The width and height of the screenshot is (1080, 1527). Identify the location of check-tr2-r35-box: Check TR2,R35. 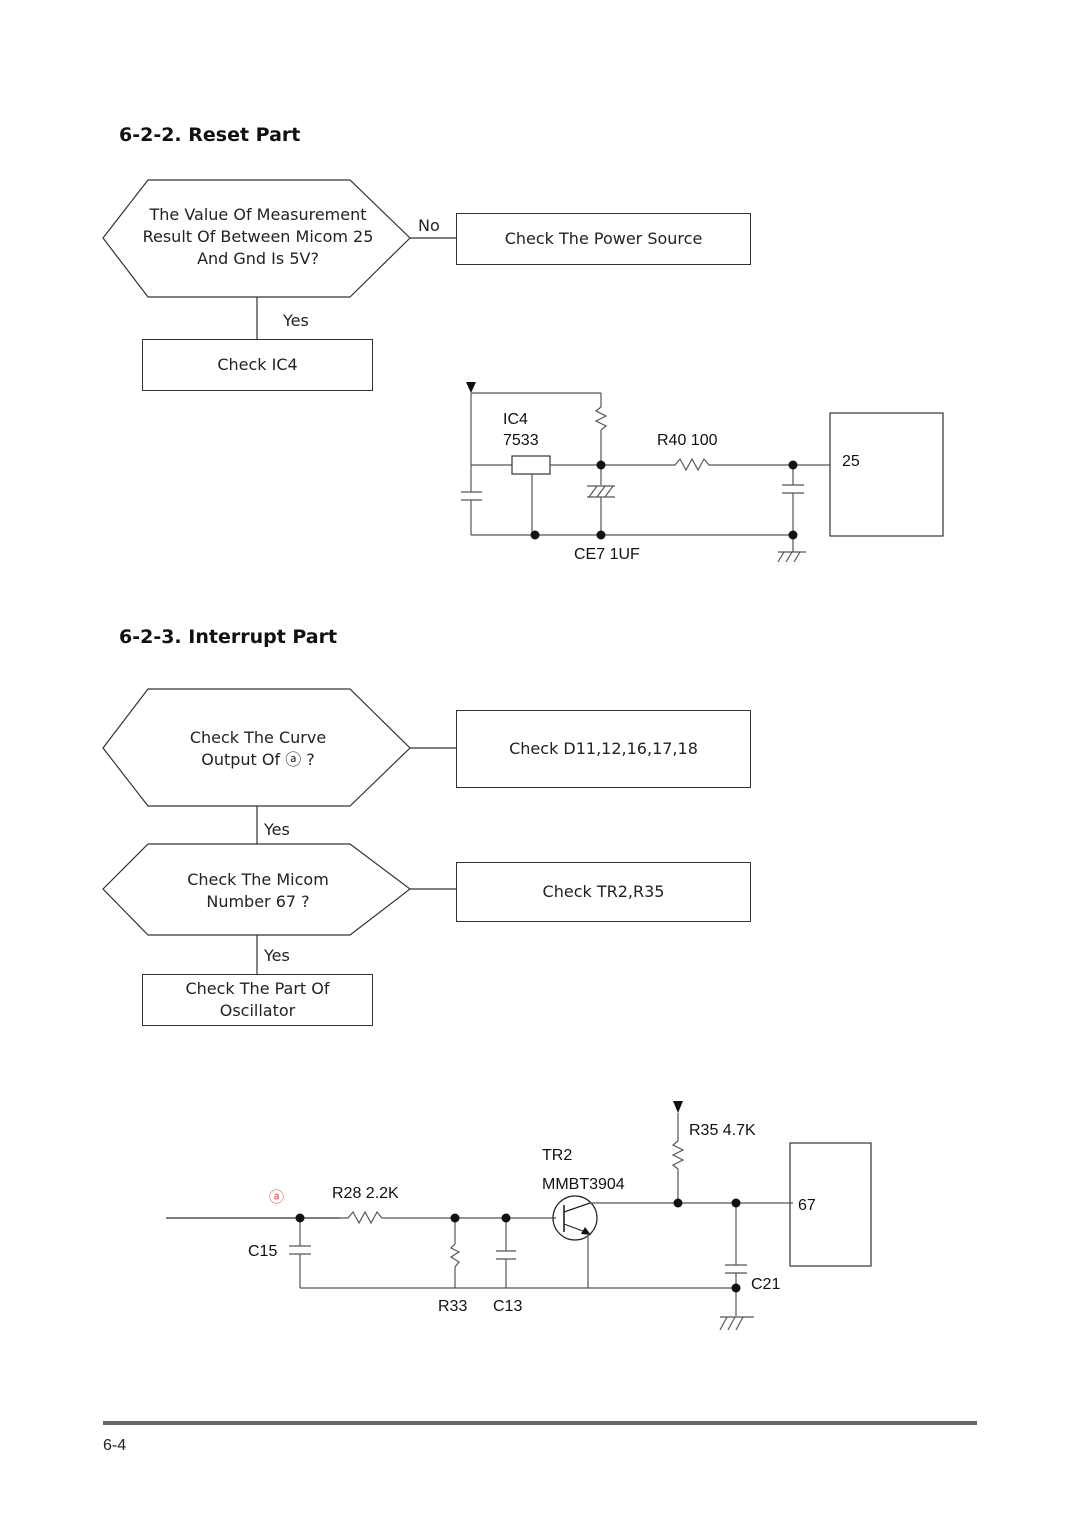
(603, 892).